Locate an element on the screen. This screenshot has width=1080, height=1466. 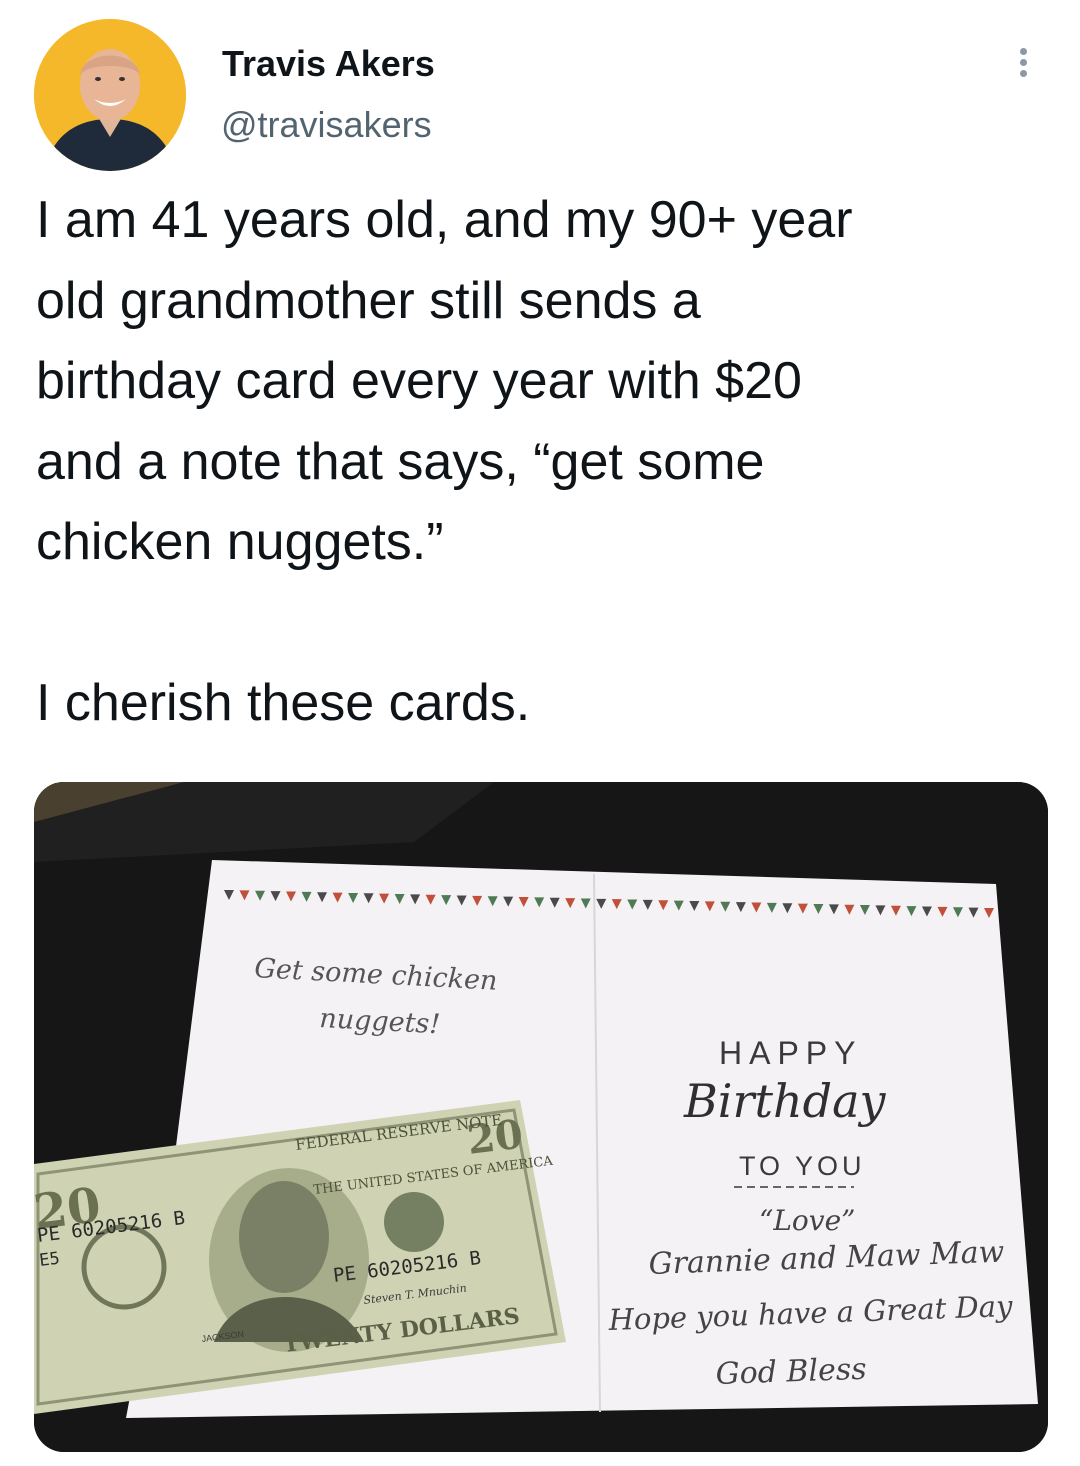
card-birthday: Birthday is located at coordinates (784, 1101).